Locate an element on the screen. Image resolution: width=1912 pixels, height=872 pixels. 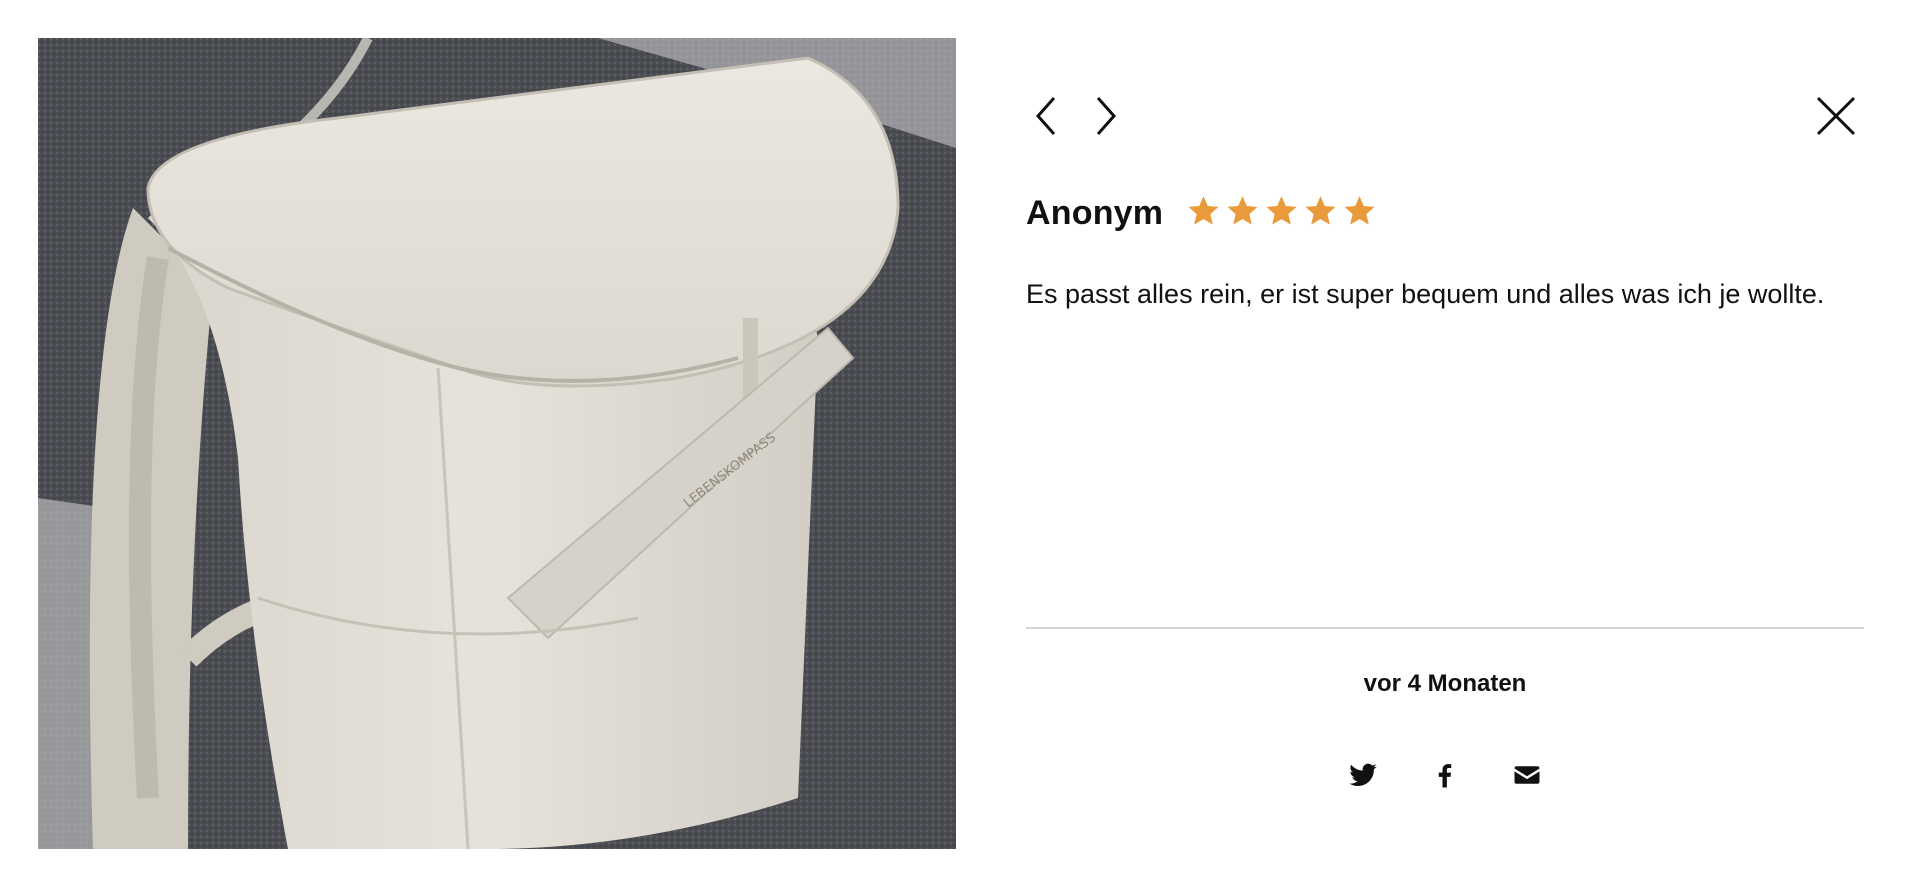
chevron-left-icon is located at coordinates (1045, 116).